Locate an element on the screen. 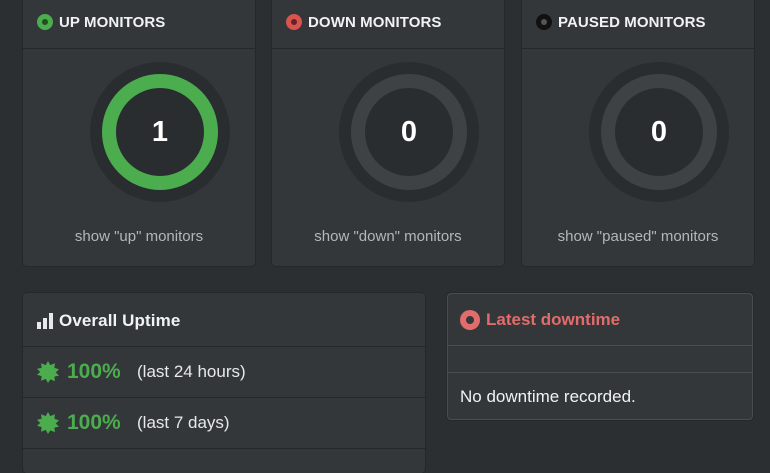 This screenshot has height=473, width=770. up-monitors-title: UP MONITORS is located at coordinates (112, 22).